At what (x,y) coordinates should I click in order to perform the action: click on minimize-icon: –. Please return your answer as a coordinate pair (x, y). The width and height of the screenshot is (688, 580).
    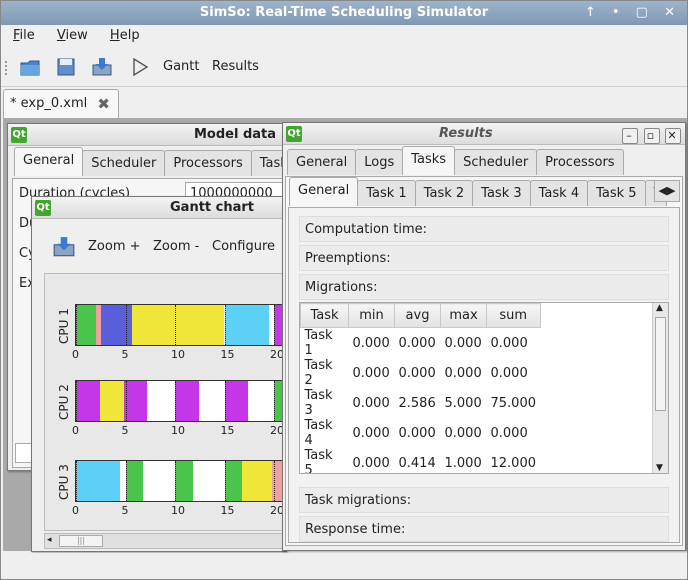
    Looking at the image, I should click on (630, 136).